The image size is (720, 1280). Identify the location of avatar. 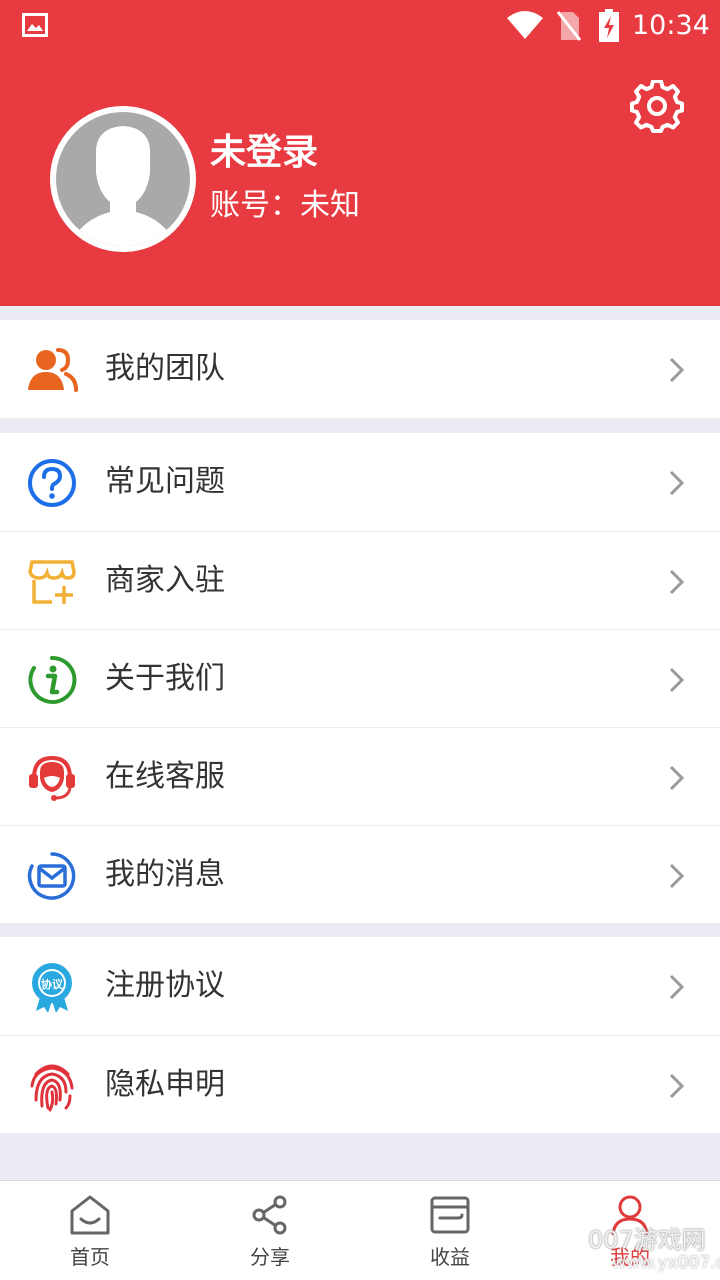
(123, 179).